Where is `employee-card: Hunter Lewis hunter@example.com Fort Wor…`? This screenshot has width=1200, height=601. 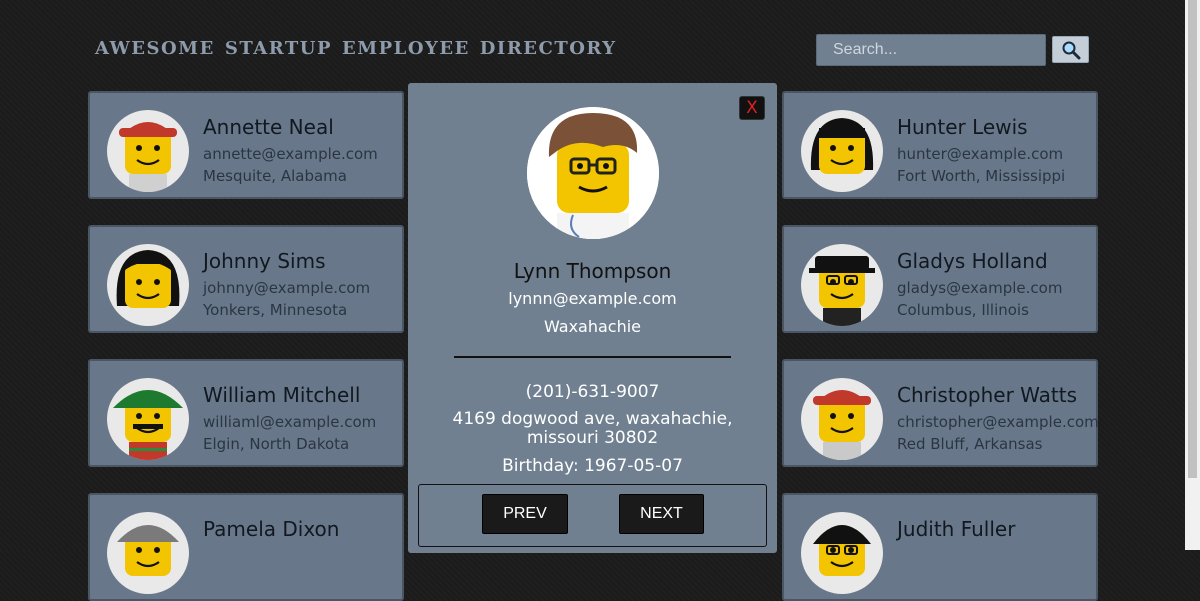 employee-card: Hunter Lewis hunter@example.com Fort Wor… is located at coordinates (940, 145).